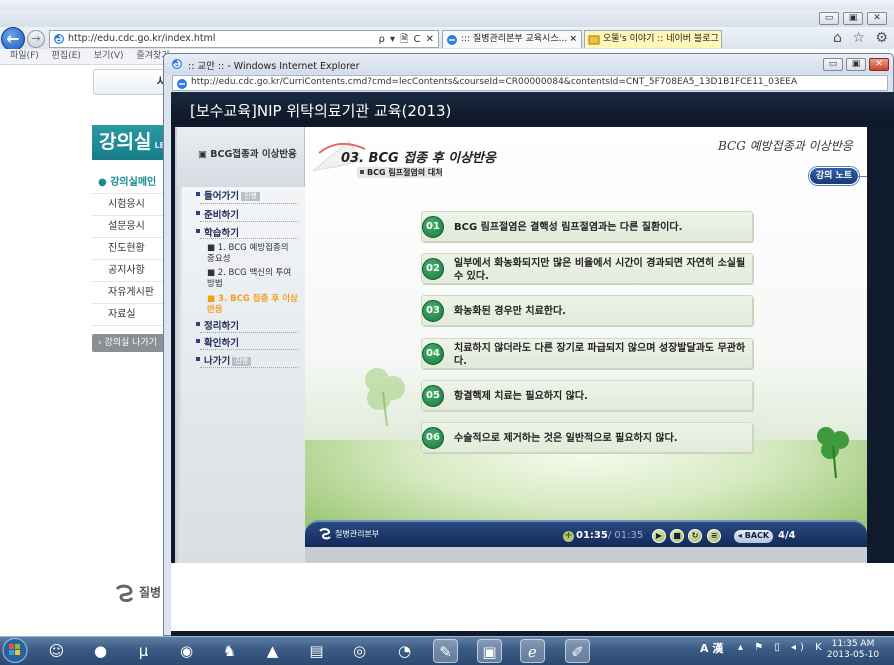 The width and height of the screenshot is (894, 665). Describe the element at coordinates (137, 593) in the screenshot. I see `footer-logo: 질병` at that location.